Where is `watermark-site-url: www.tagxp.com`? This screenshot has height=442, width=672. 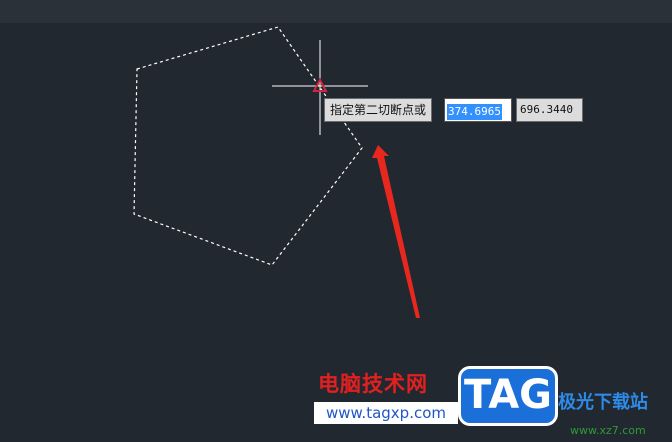
watermark-site-url: www.tagxp.com is located at coordinates (386, 413).